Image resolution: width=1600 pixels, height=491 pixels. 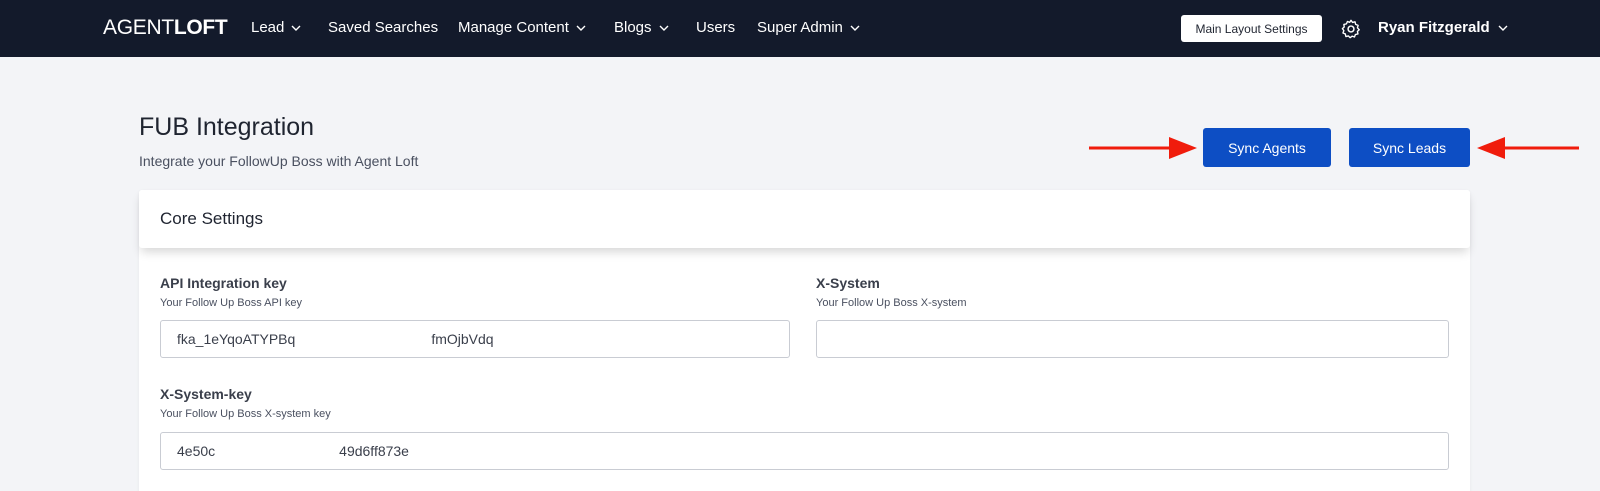 I want to click on nav-saved-searches: Saved Searches, so click(x=383, y=27).